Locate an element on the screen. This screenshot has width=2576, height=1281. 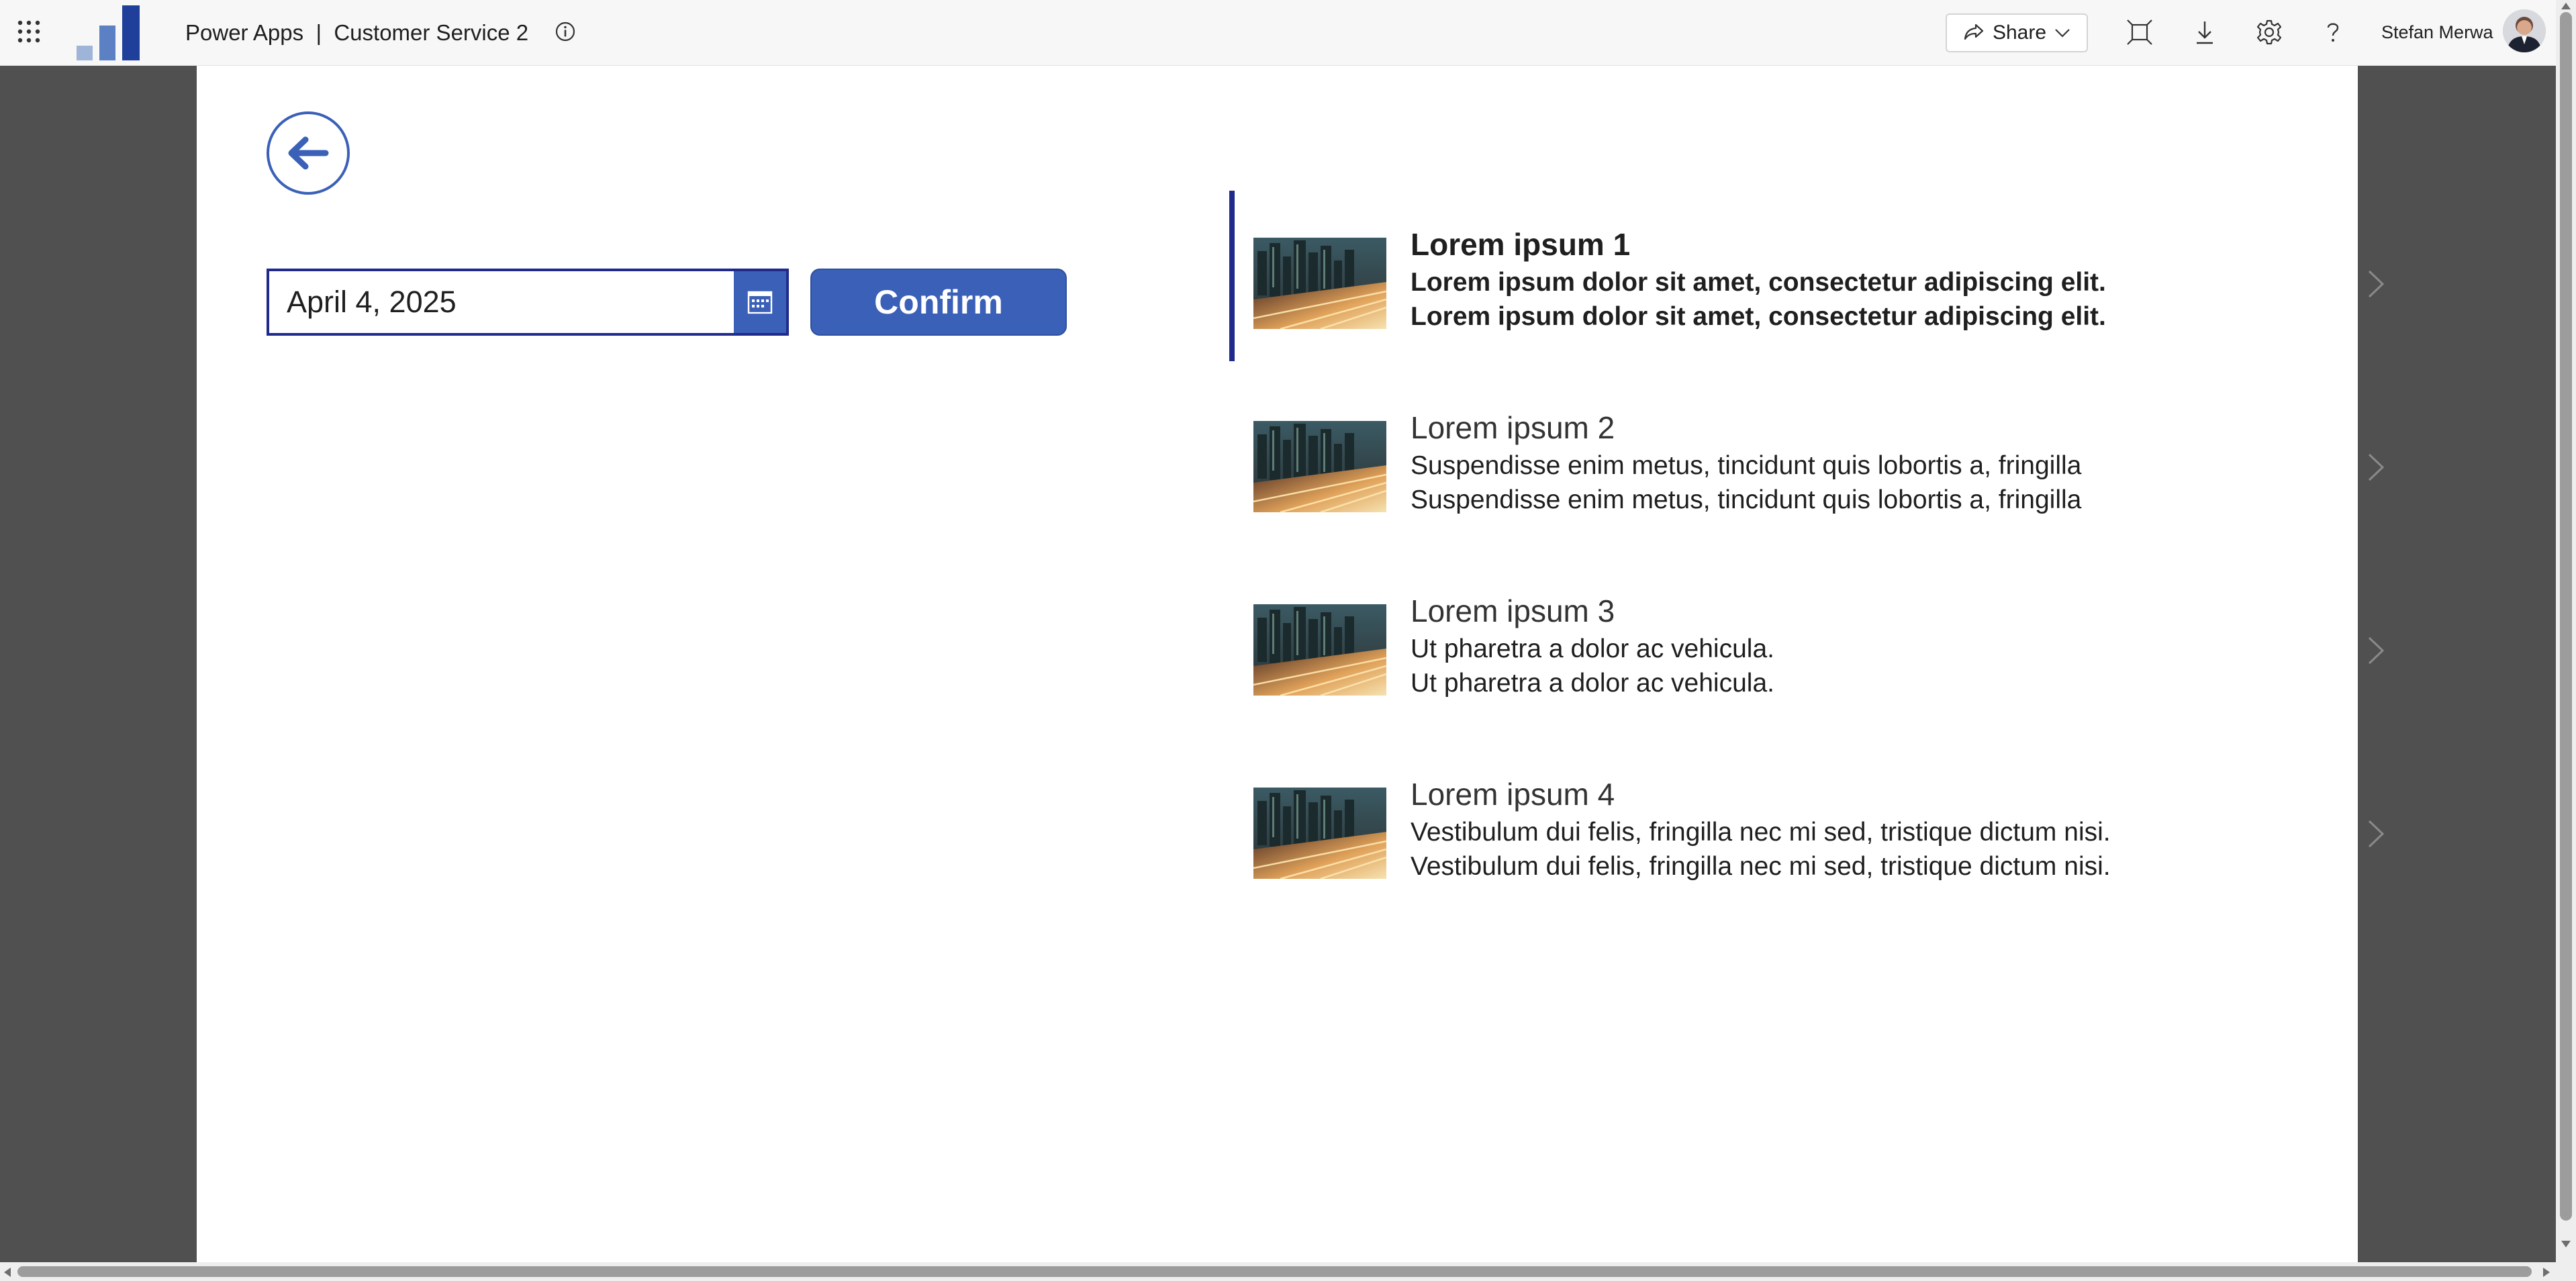
share-button: Share is located at coordinates (2017, 32).